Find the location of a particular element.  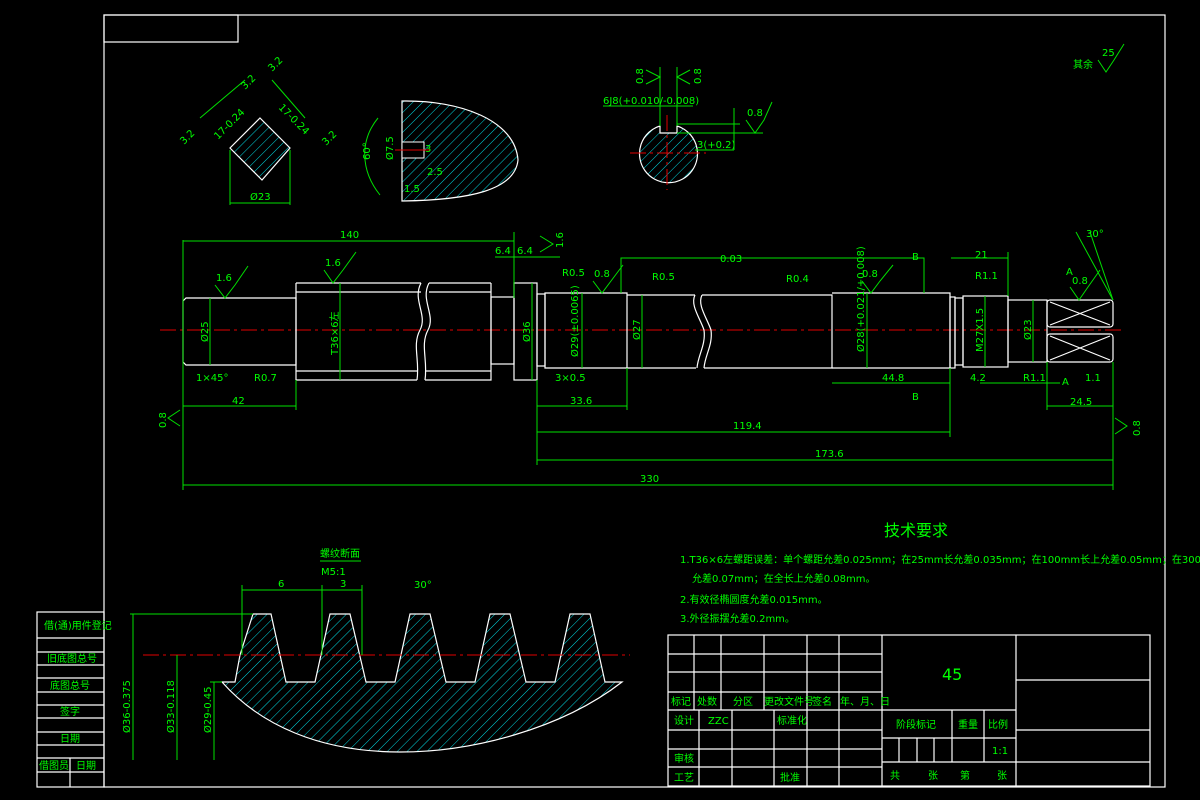

side-label-date-2: 日期 is located at coordinates (86, 766).